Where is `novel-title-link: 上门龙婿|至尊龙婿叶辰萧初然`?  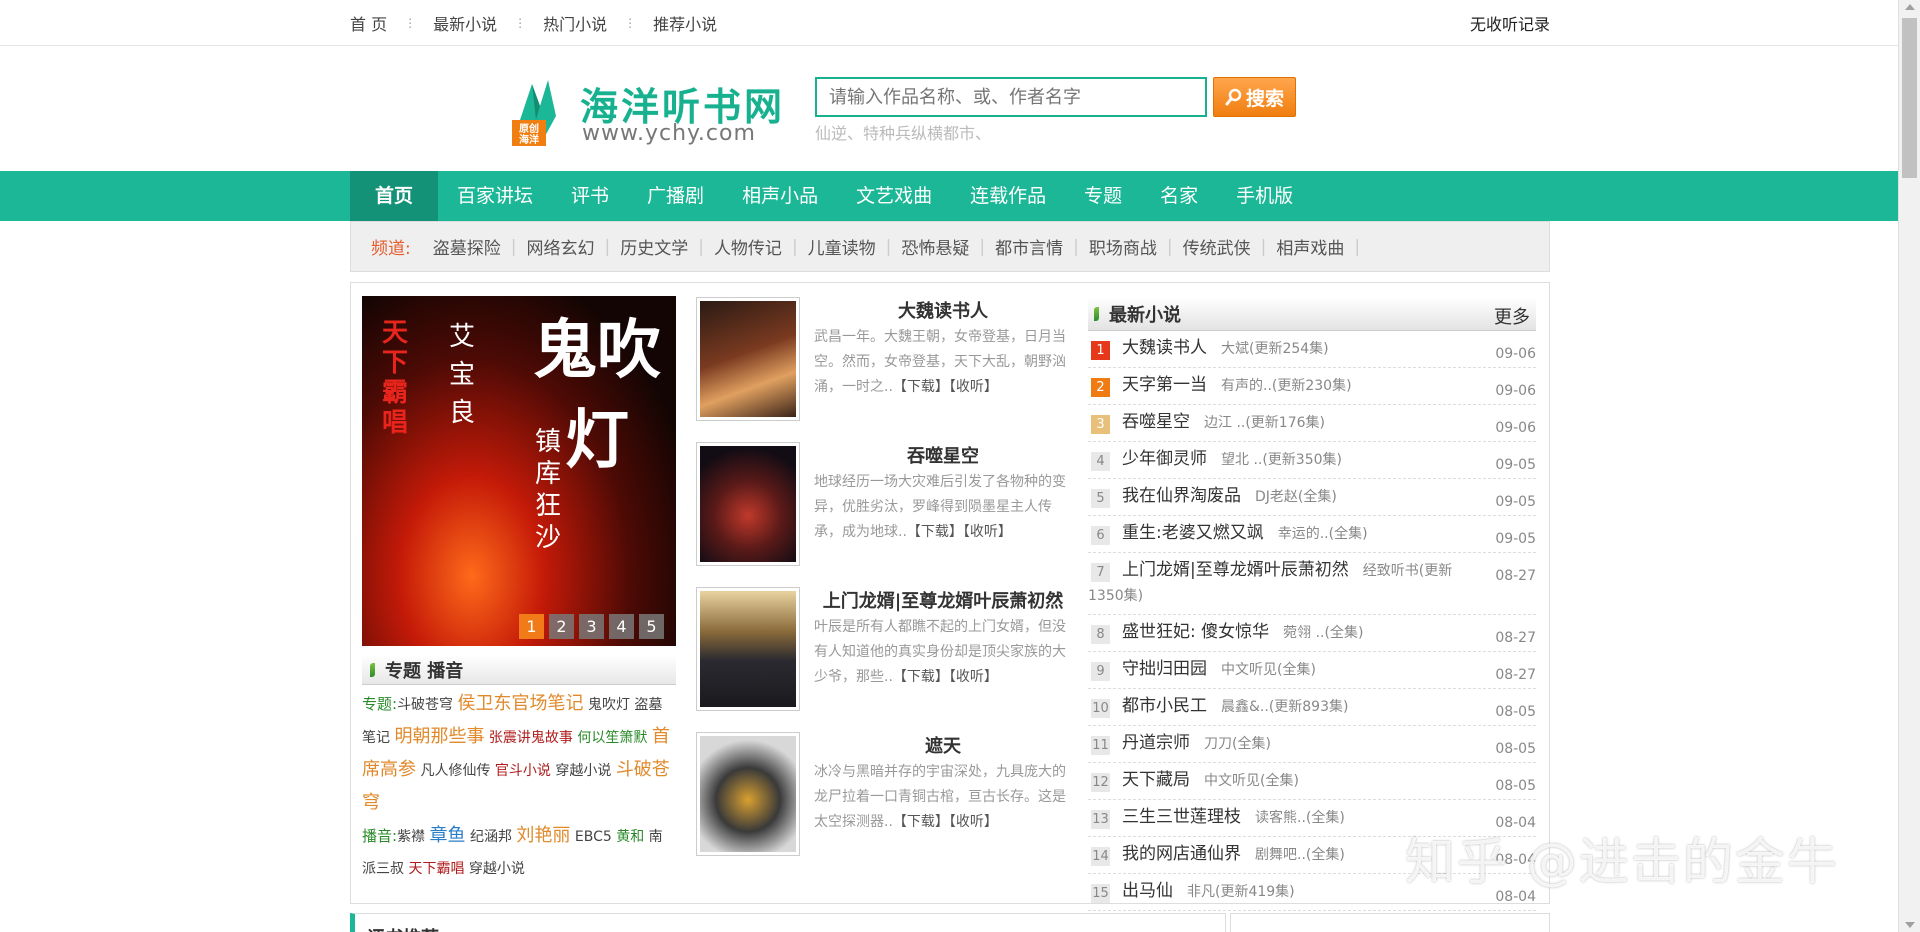
novel-title-link: 上门龙婿|至尊龙婿叶辰萧初然 is located at coordinates (1235, 570).